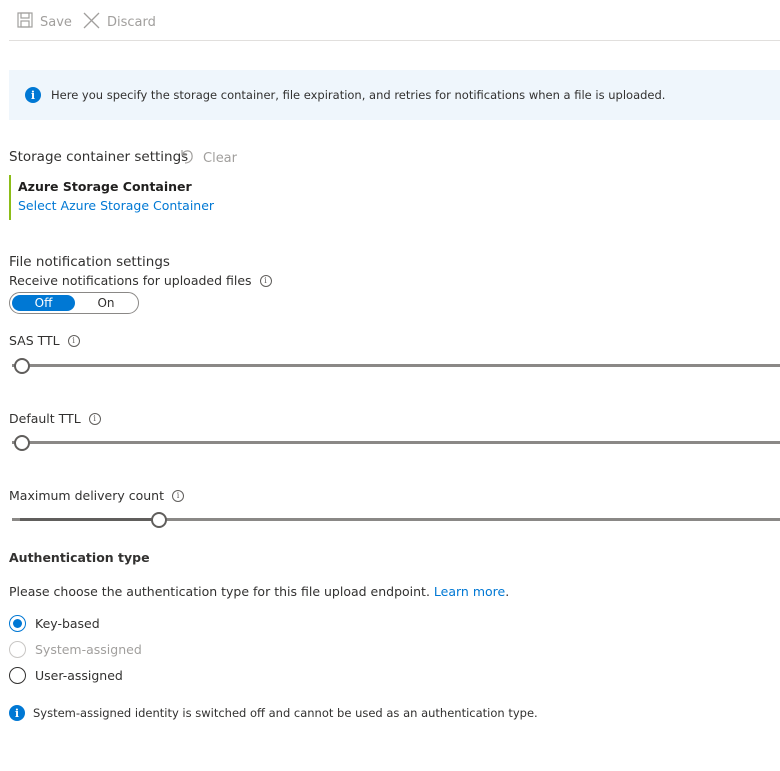  Describe the element at coordinates (56, 22) in the screenshot. I see `save-label: Save` at that location.